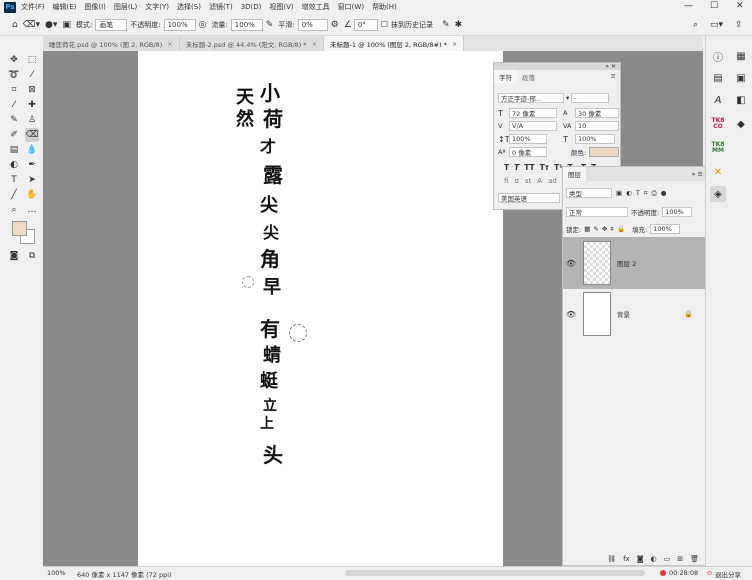 Image resolution: width=752 pixels, height=580 pixels. I want to click on history-icon: ◧, so click(741, 100).